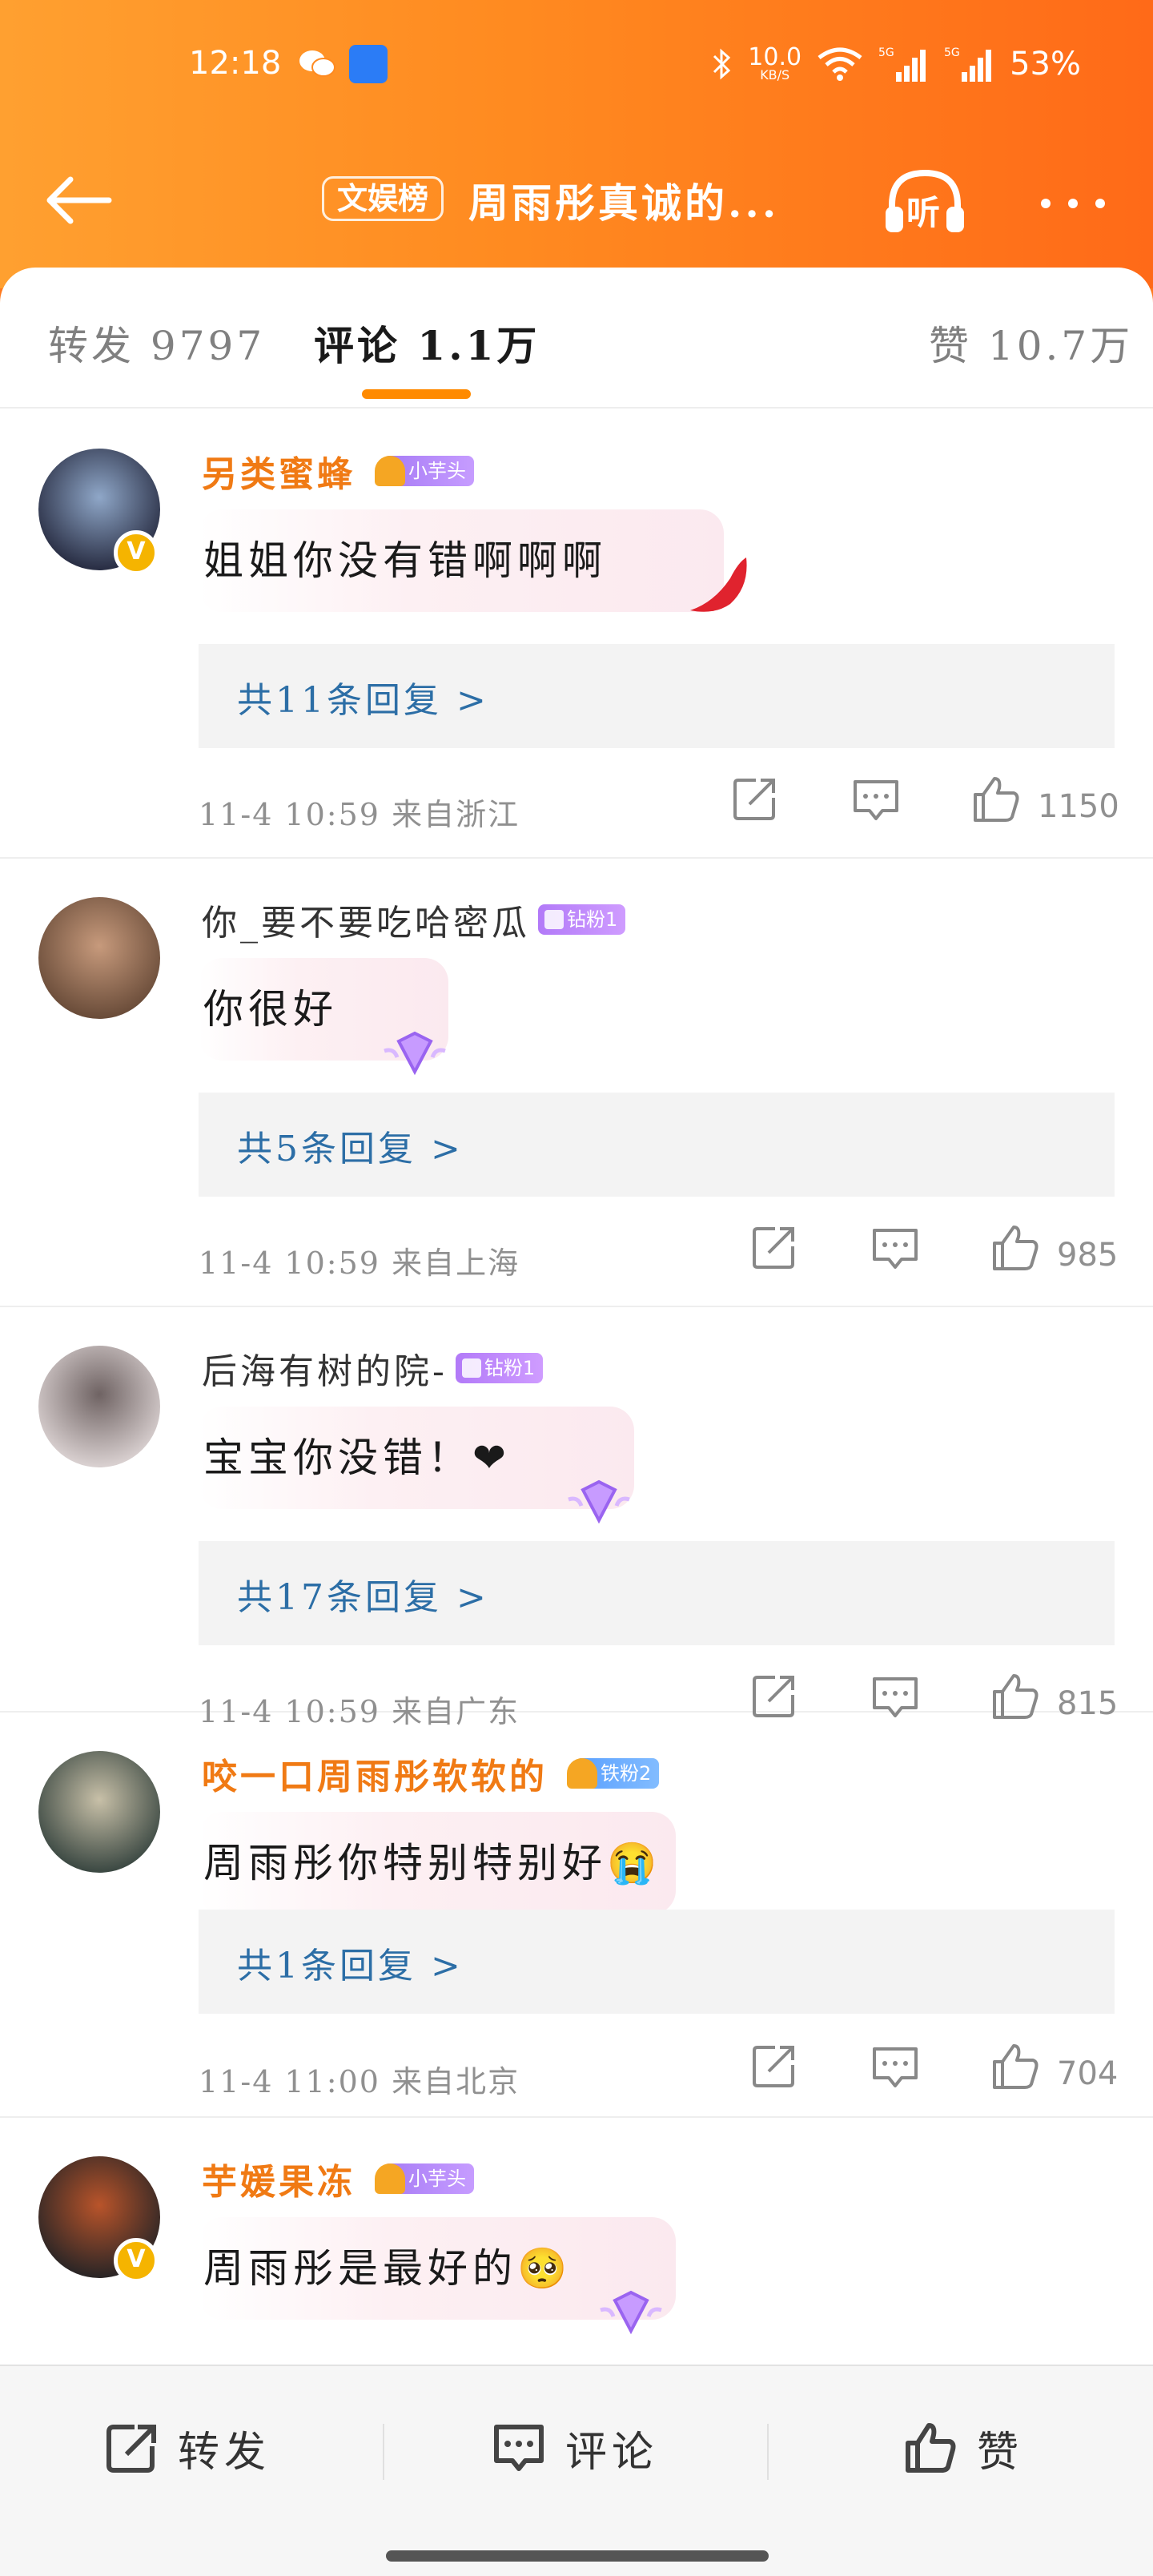 This screenshot has height=2576, width=1153. Describe the element at coordinates (576, 200) in the screenshot. I see `nav-bar: 文娱榜 周雨彤真诚的... 听` at that location.